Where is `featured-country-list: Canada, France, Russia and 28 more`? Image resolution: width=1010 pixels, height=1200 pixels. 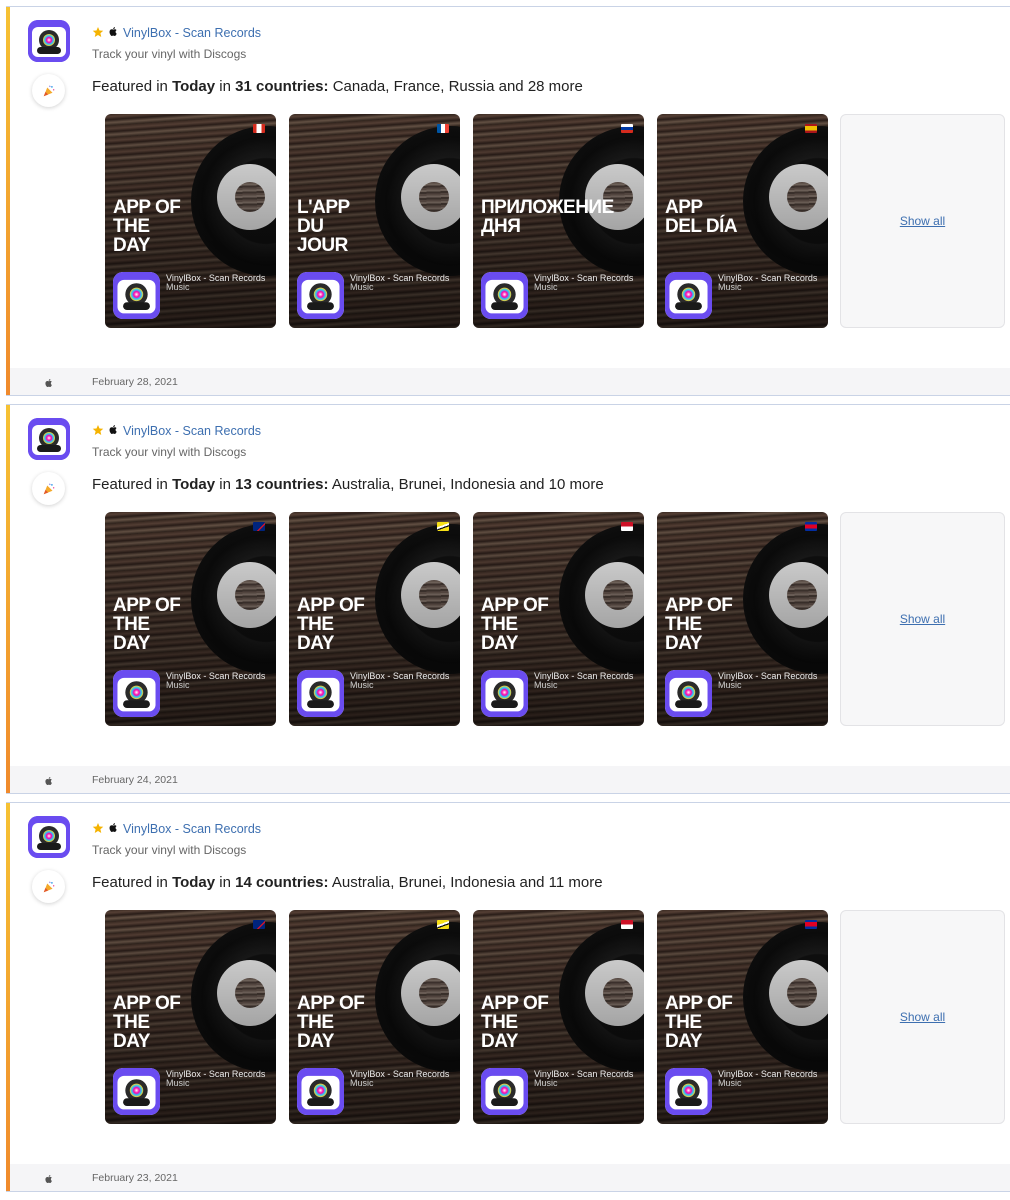
featured-country-list: Canada, France, Russia and 28 more is located at coordinates (457, 86).